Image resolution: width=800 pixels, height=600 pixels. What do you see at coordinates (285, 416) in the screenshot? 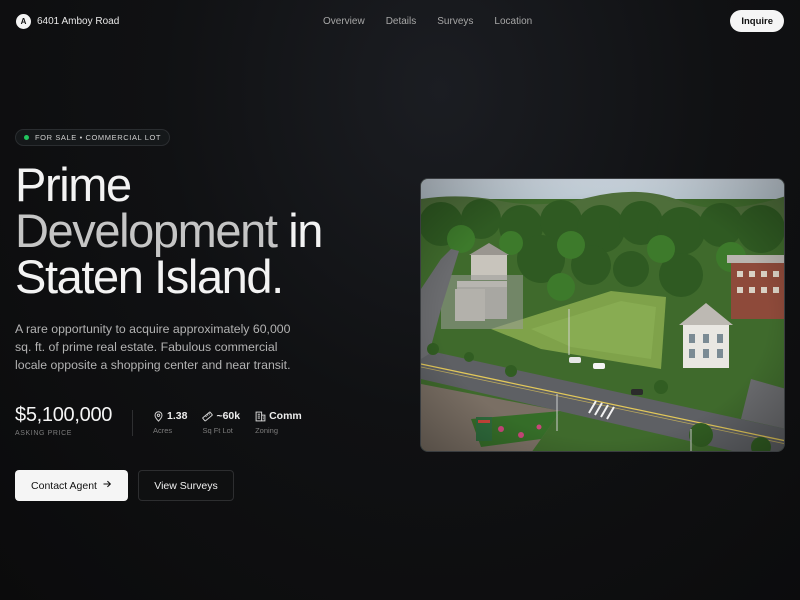
I see `stat-zoning-value: Comm` at bounding box center [285, 416].